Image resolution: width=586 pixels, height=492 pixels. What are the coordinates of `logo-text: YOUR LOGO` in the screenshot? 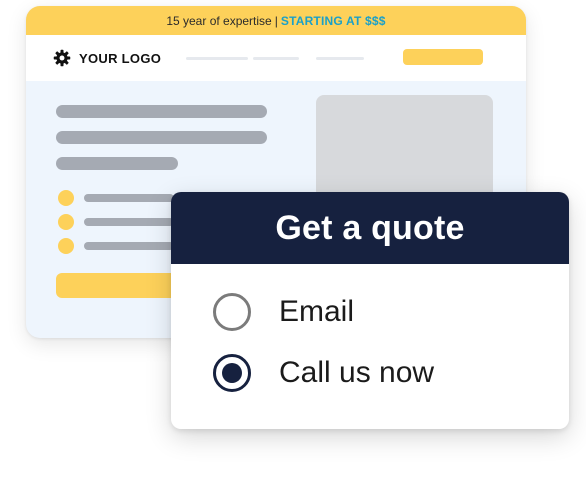 It's located at (120, 58).